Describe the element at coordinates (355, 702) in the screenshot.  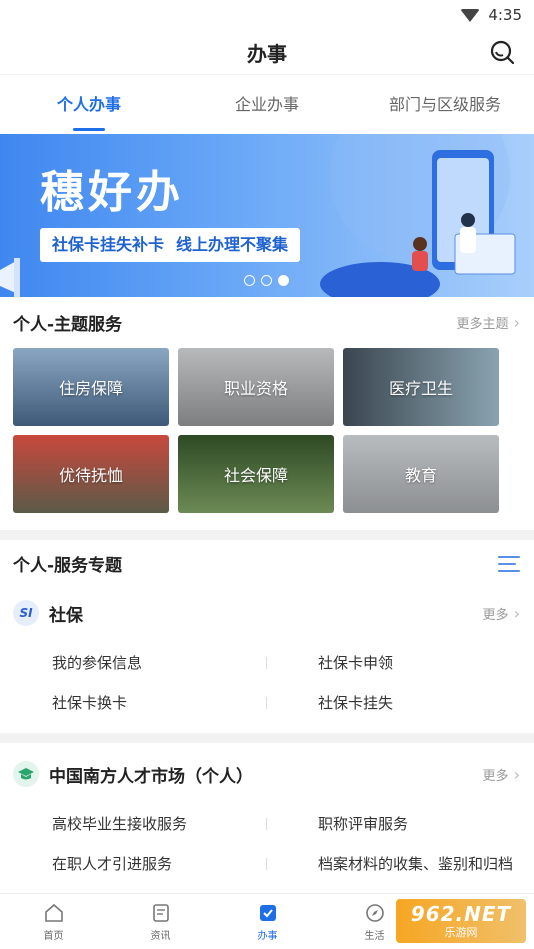
I see `service-item: 社保卡挂失` at that location.